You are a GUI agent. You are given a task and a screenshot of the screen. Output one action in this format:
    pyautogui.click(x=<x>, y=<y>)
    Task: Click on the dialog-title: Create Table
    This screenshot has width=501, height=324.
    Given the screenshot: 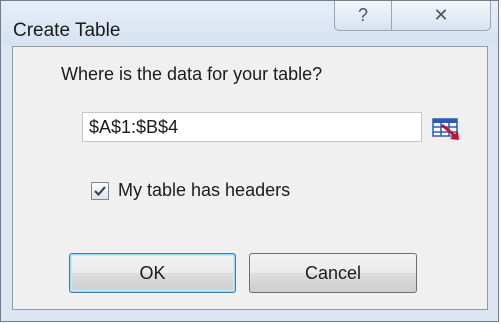 What is the action you would take?
    pyautogui.click(x=67, y=30)
    